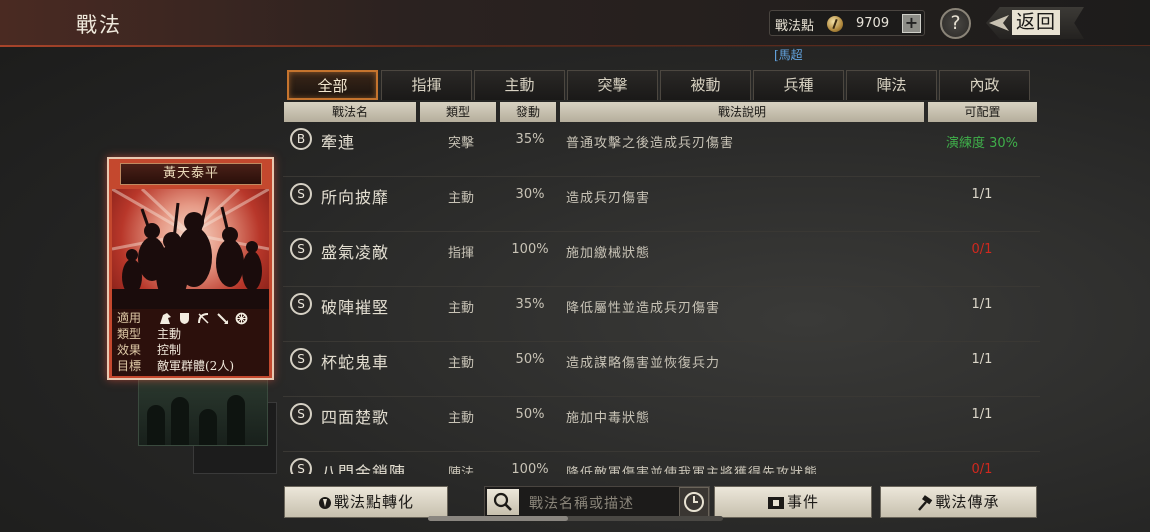 Image resolution: width=1150 pixels, height=532 pixels. Describe the element at coordinates (692, 470) in the screenshot. I see `skill-description: 降低敵軍傷害並使我軍主將獲得先攻狀態` at that location.